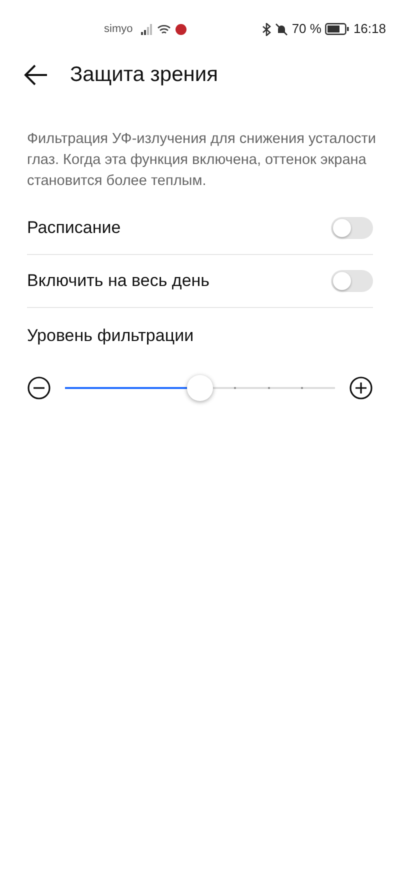  What do you see at coordinates (180, 29) in the screenshot?
I see `app-icon` at bounding box center [180, 29].